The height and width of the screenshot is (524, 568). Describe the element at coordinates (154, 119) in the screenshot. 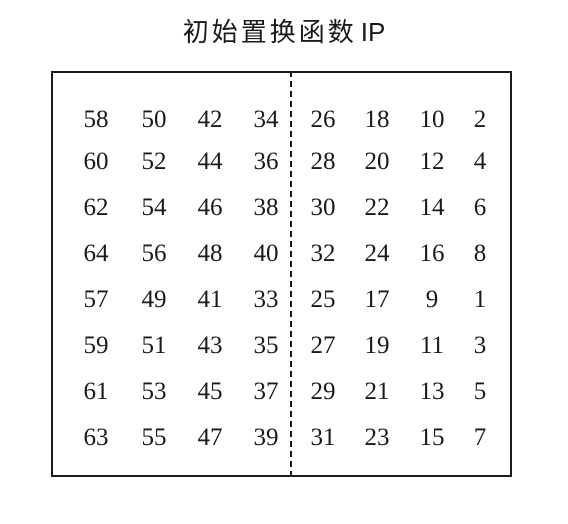

I see `table-cell: 50` at that location.